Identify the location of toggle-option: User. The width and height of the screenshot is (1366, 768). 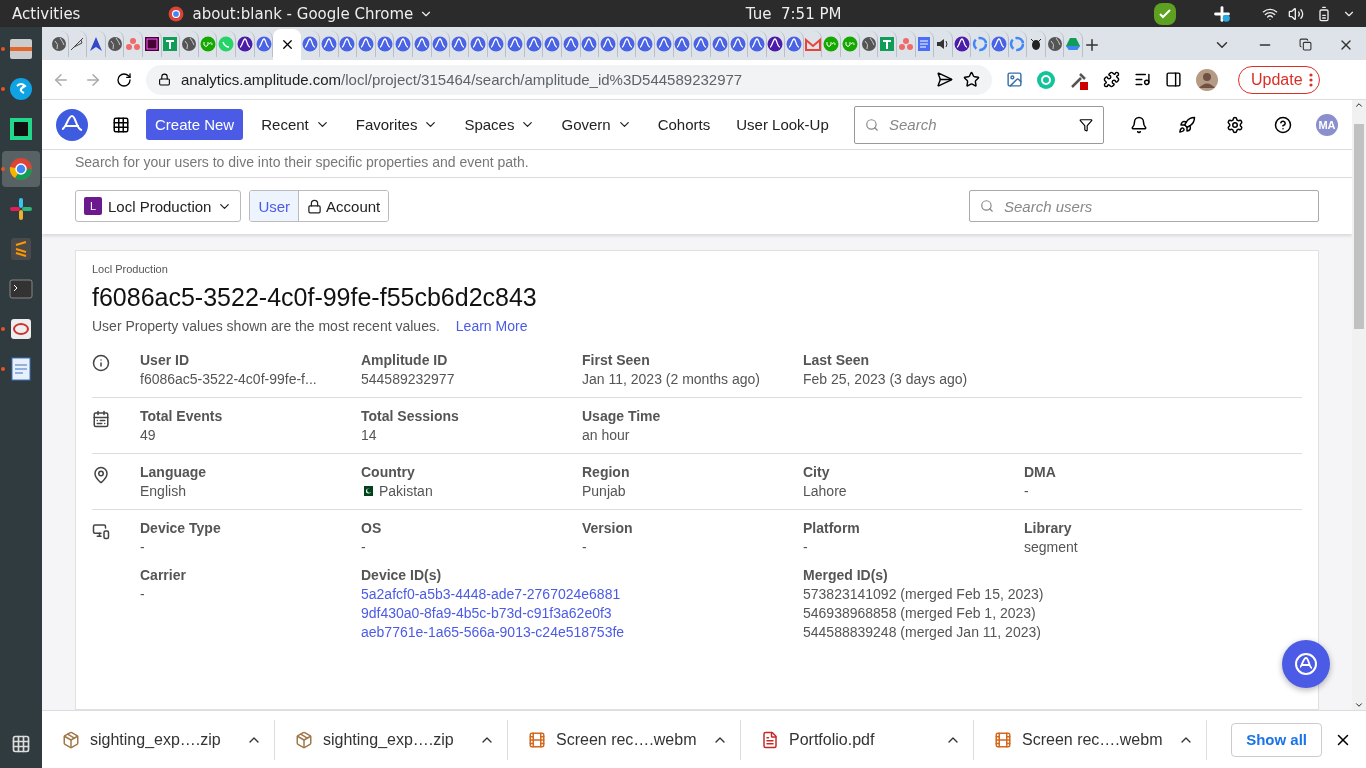
(274, 206).